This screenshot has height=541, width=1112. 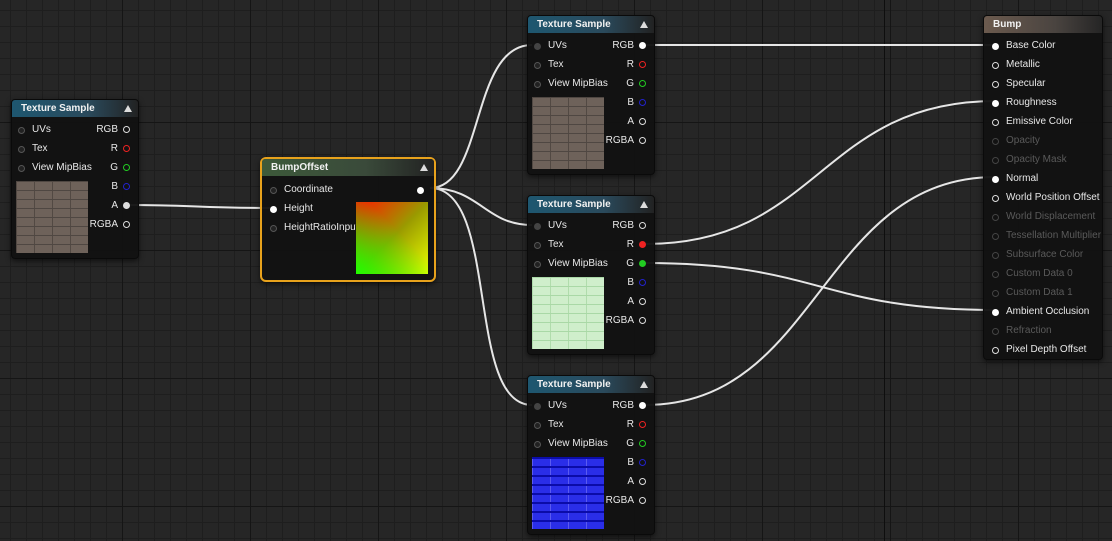 I want to click on input-custom-data-0: Custom Data 0, so click(x=1032, y=274).